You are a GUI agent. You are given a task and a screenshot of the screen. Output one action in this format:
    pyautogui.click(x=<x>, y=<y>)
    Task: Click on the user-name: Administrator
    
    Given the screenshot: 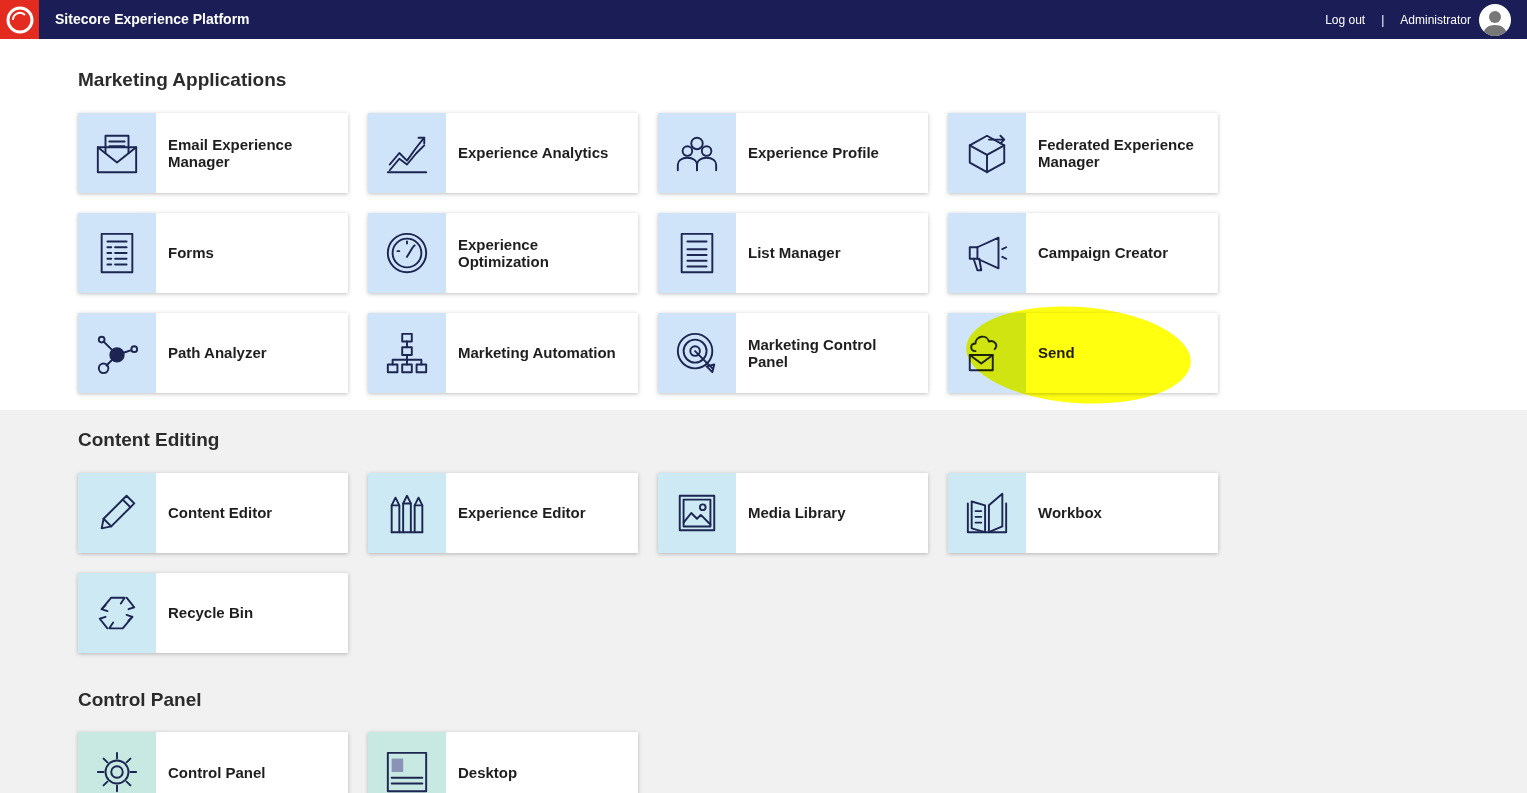 What is the action you would take?
    pyautogui.click(x=1435, y=20)
    